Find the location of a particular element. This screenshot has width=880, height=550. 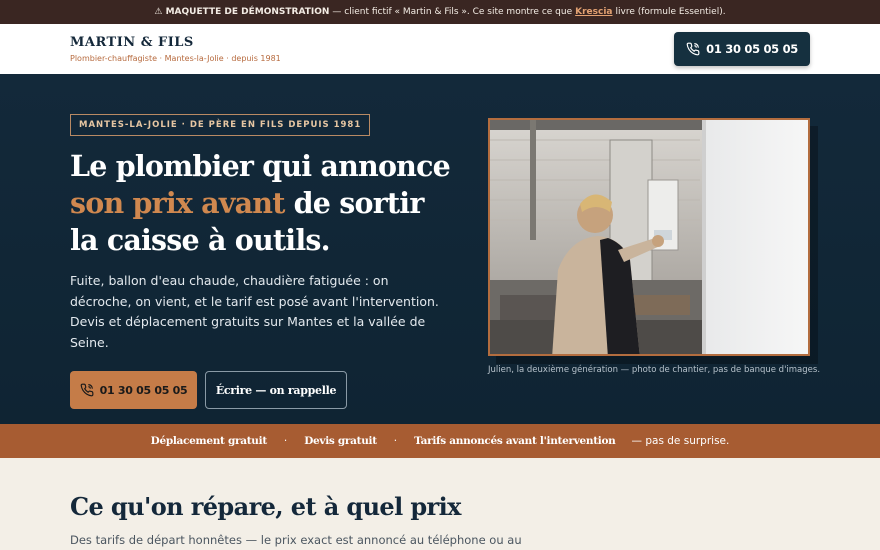

krescia-link: Krescia is located at coordinates (593, 12).